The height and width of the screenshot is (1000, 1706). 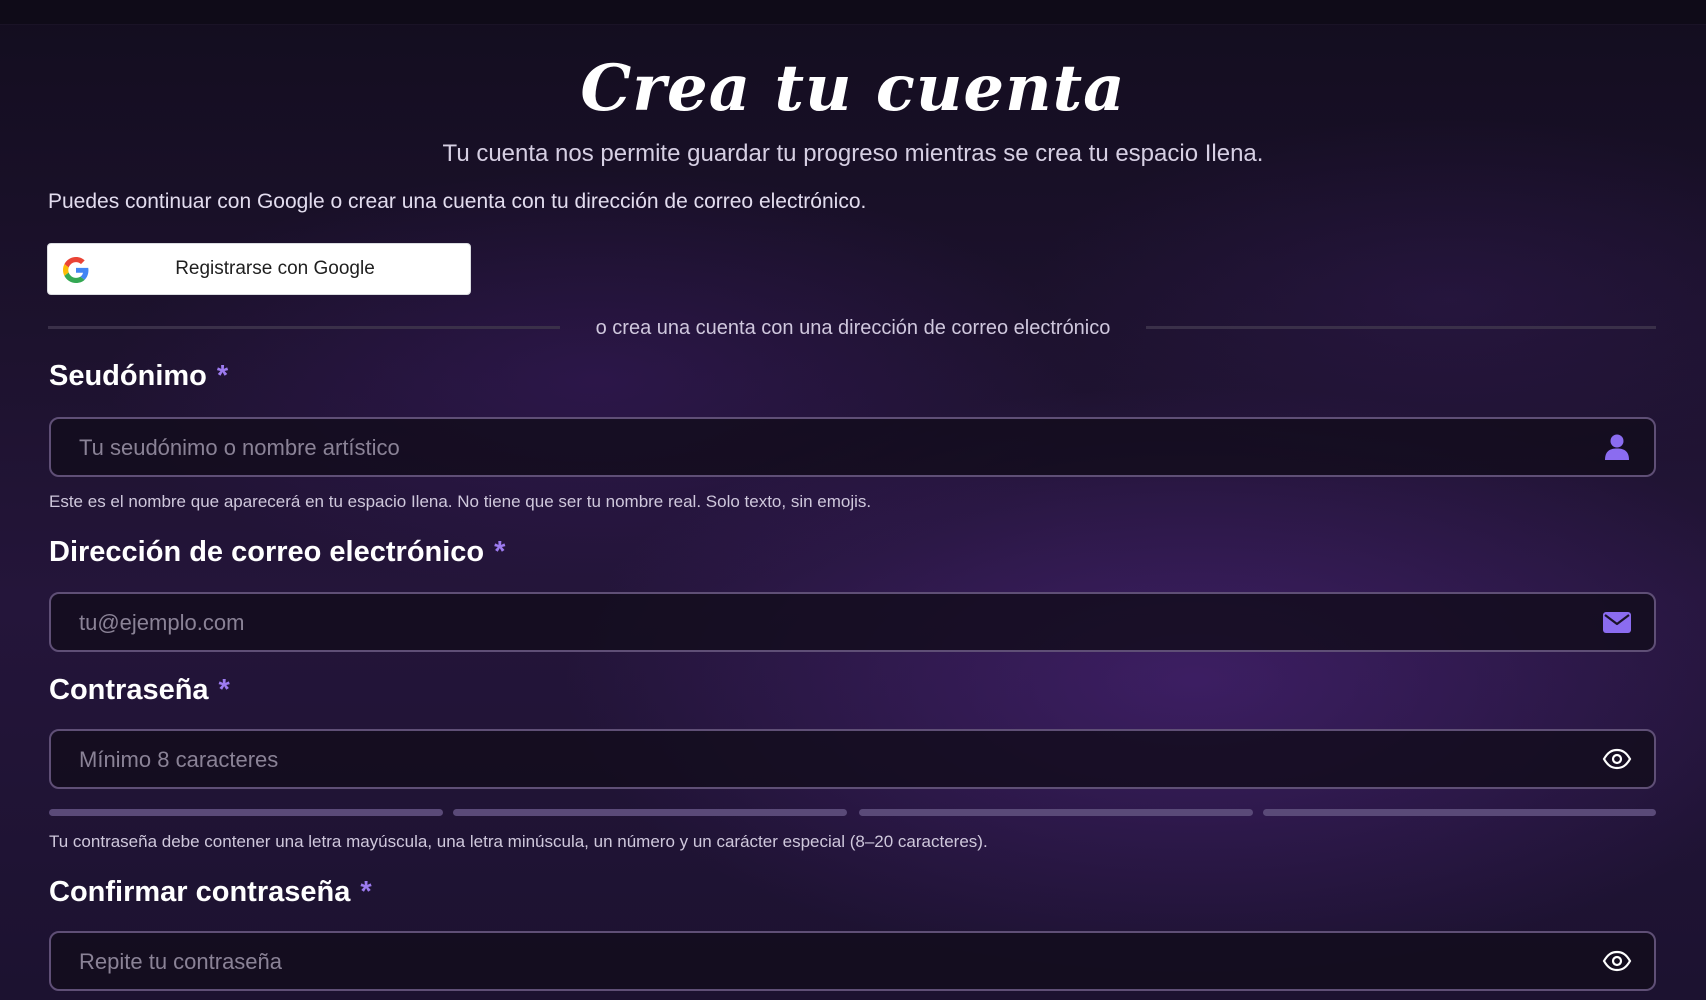 What do you see at coordinates (267, 552) in the screenshot?
I see `email-label-text: Dirección de correo electrónico` at bounding box center [267, 552].